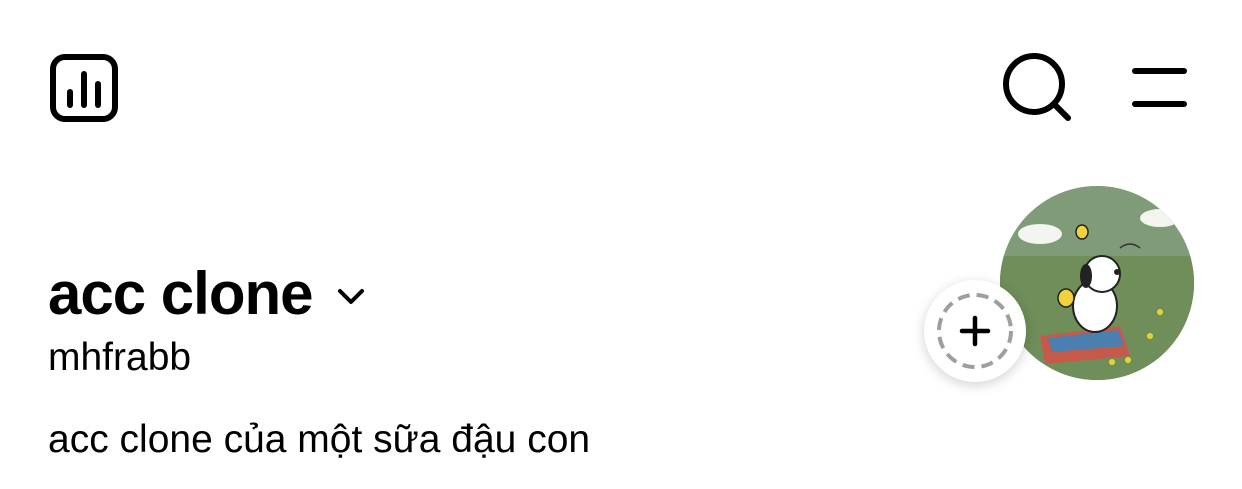 Image resolution: width=1242 pixels, height=489 pixels. I want to click on account-switcher: acc clone, so click(207, 294).